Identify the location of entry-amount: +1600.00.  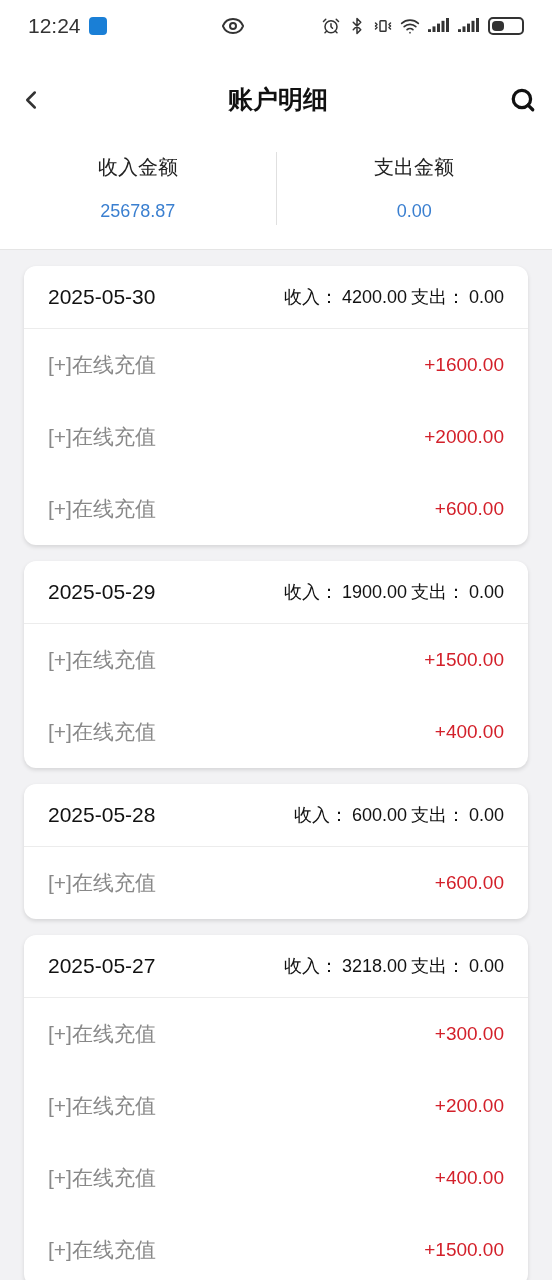
(464, 364).